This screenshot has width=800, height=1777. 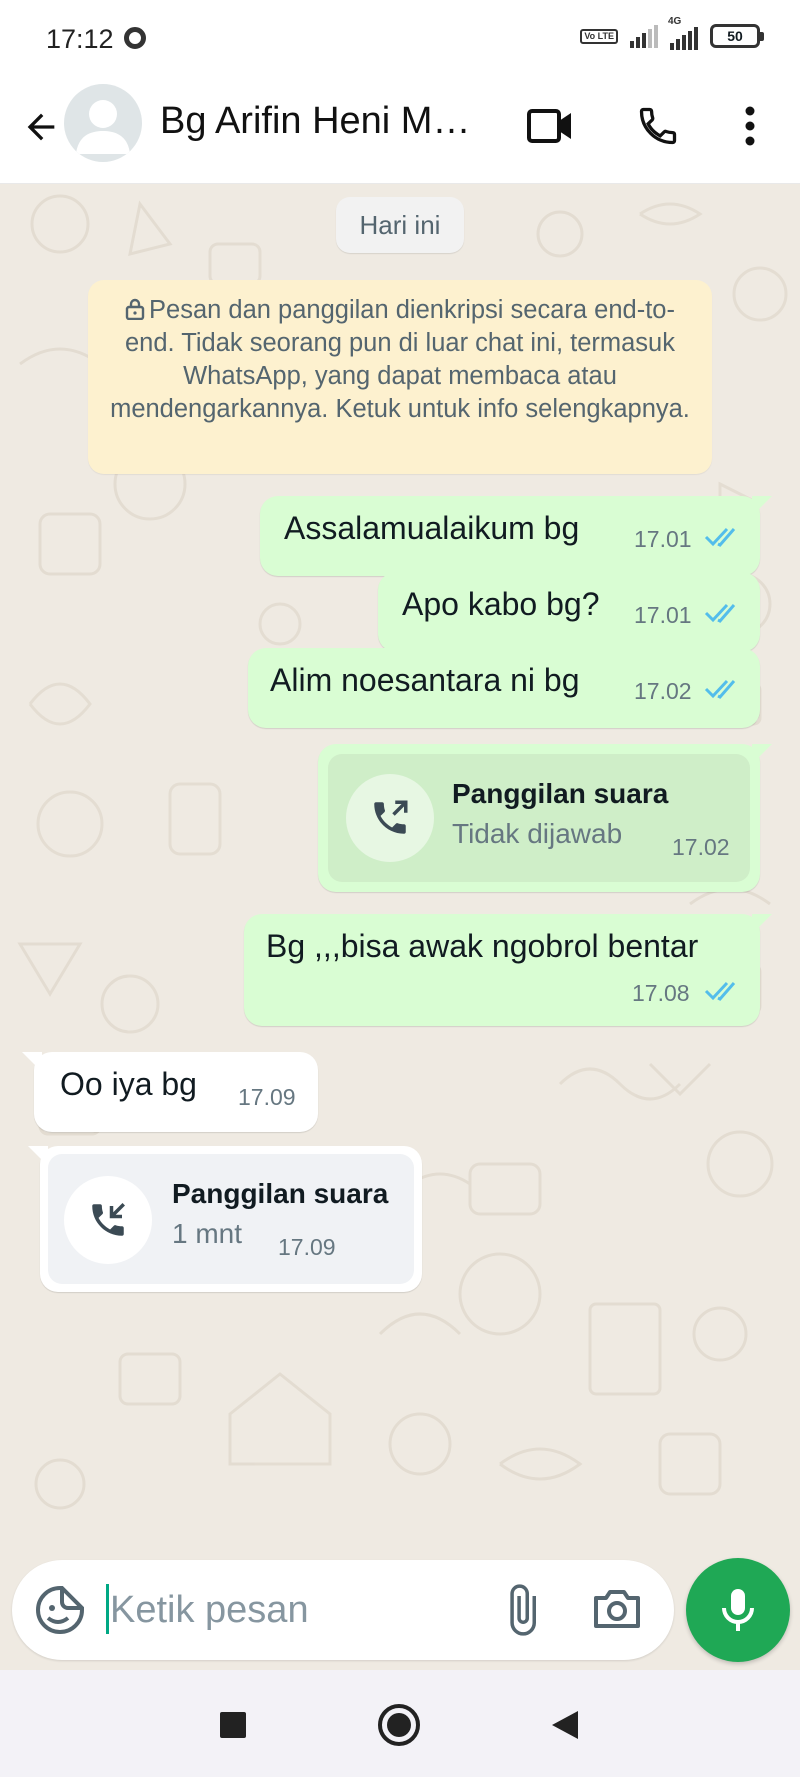 What do you see at coordinates (537, 833) in the screenshot?
I see `call-status: Tidak dijawab` at bounding box center [537, 833].